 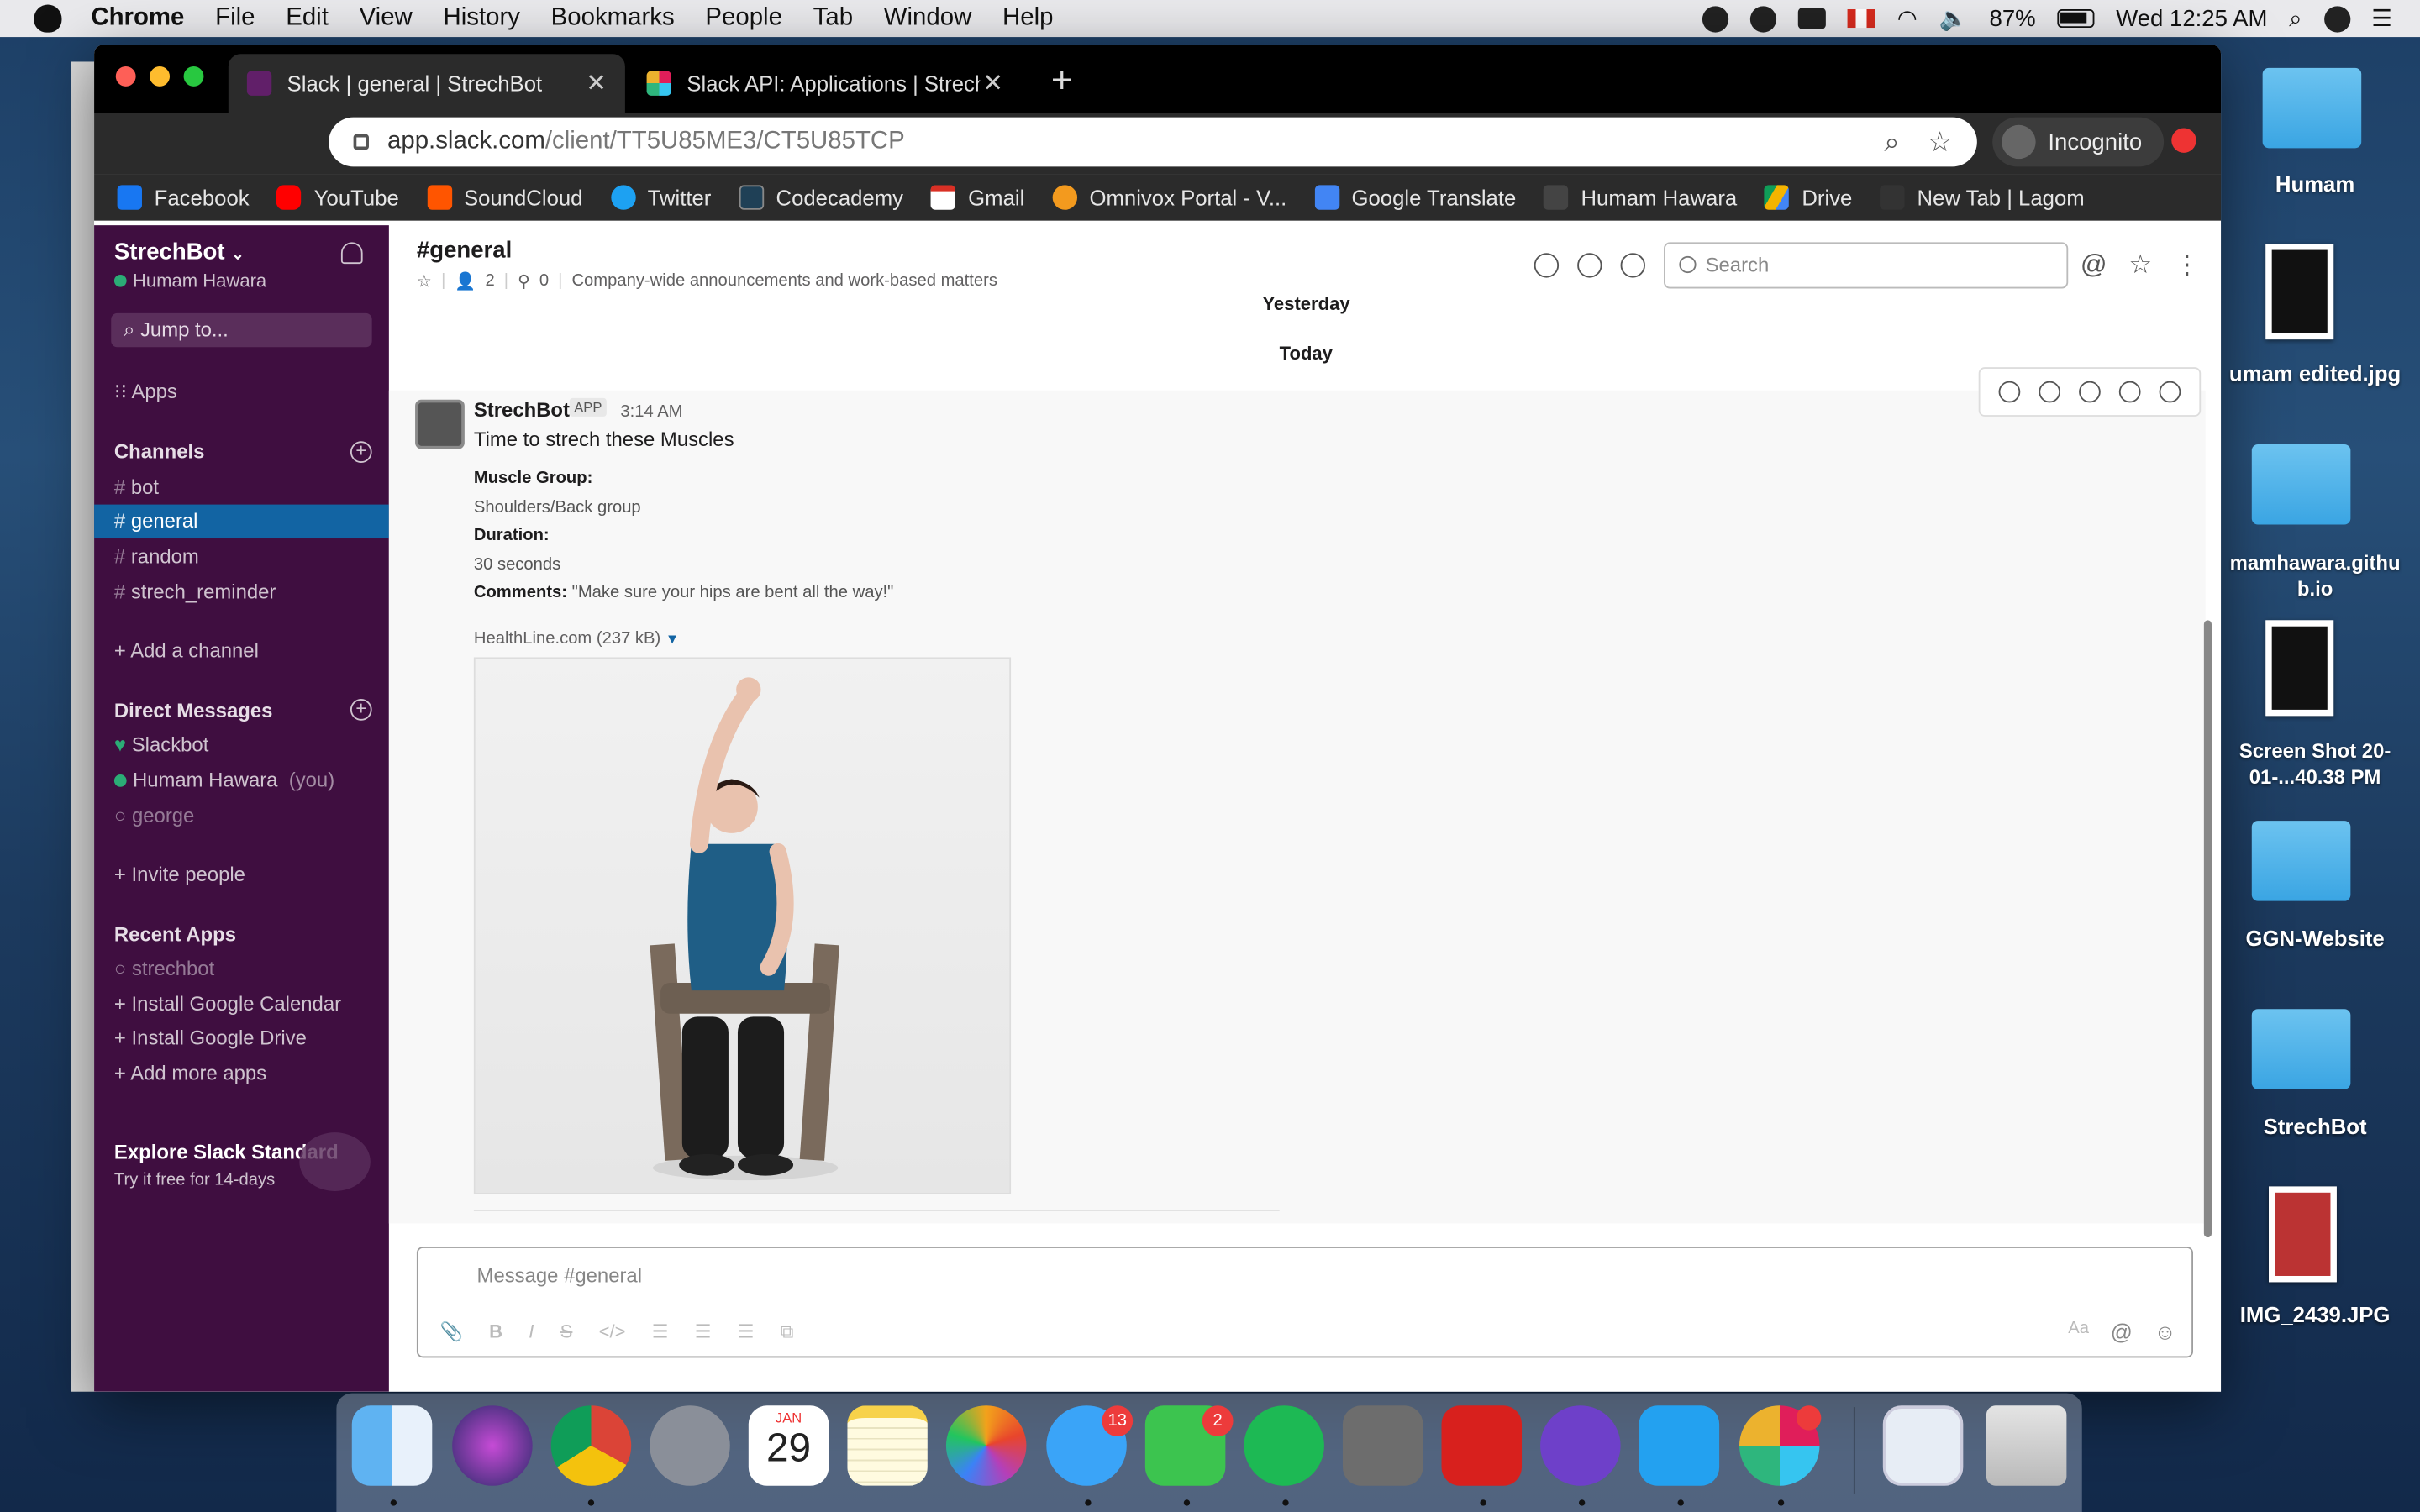 I want to click on notification-center-icon: ☰, so click(x=2382, y=18).